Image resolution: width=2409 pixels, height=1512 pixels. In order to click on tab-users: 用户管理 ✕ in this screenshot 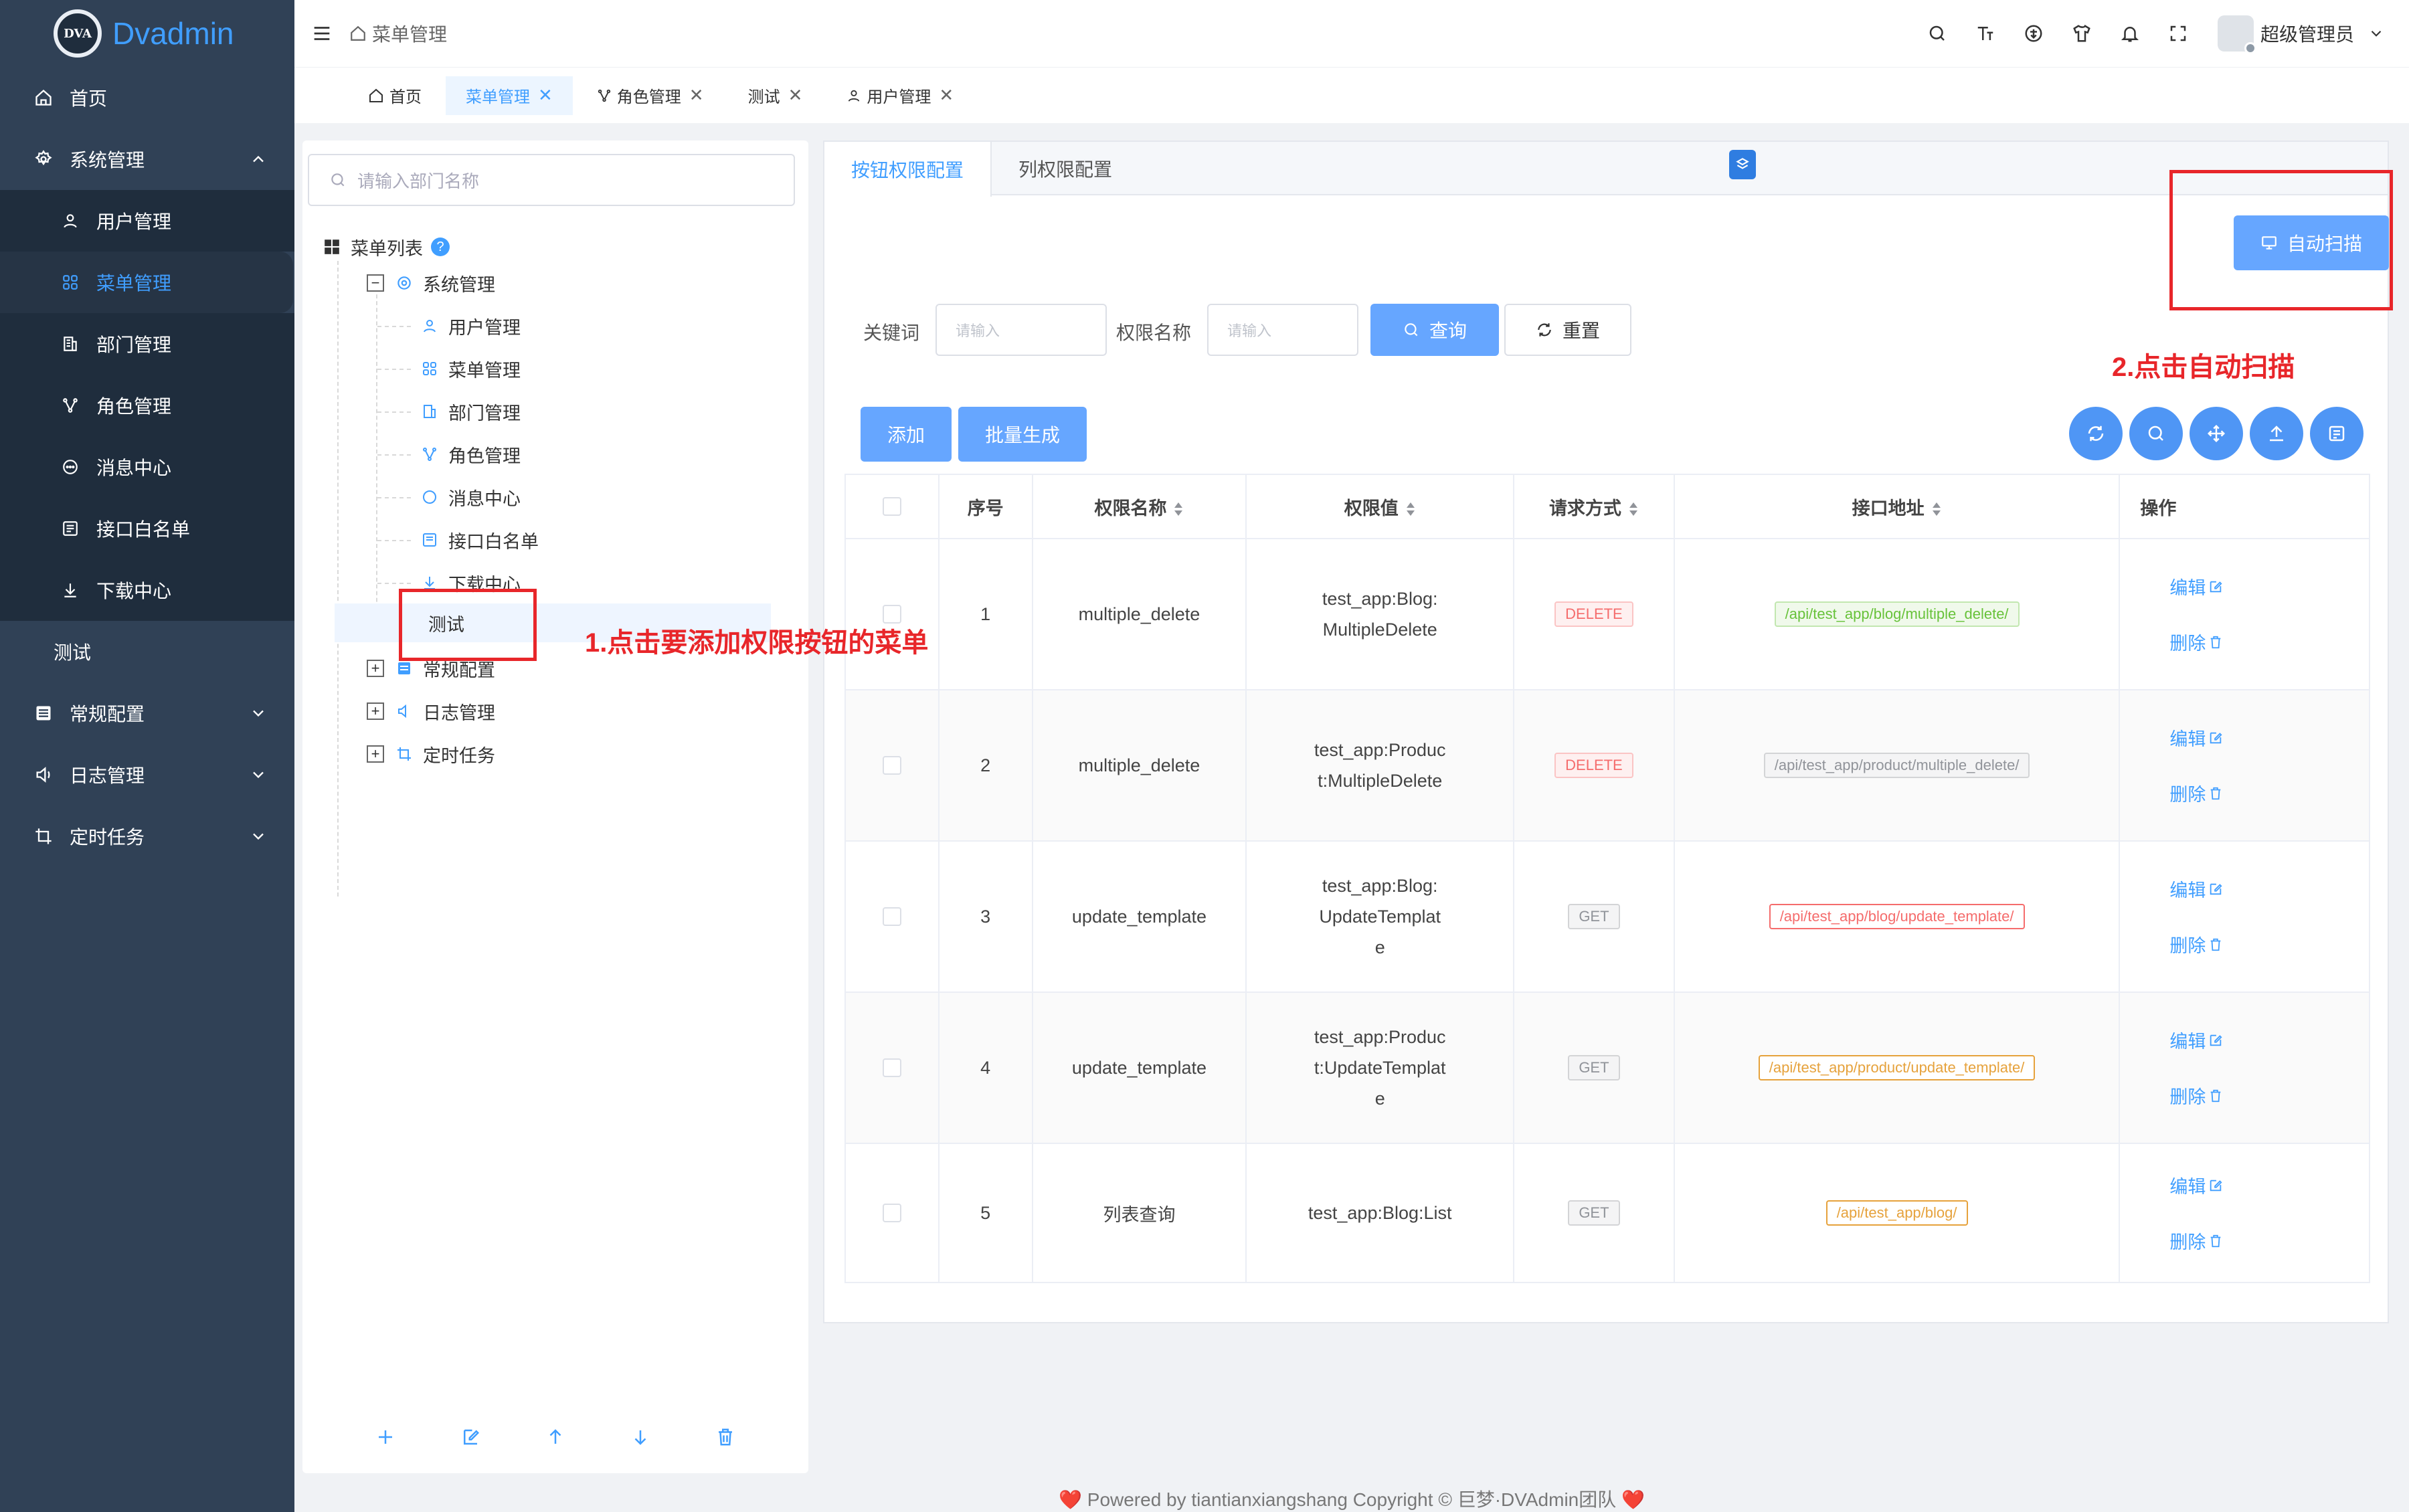, I will do `click(900, 95)`.